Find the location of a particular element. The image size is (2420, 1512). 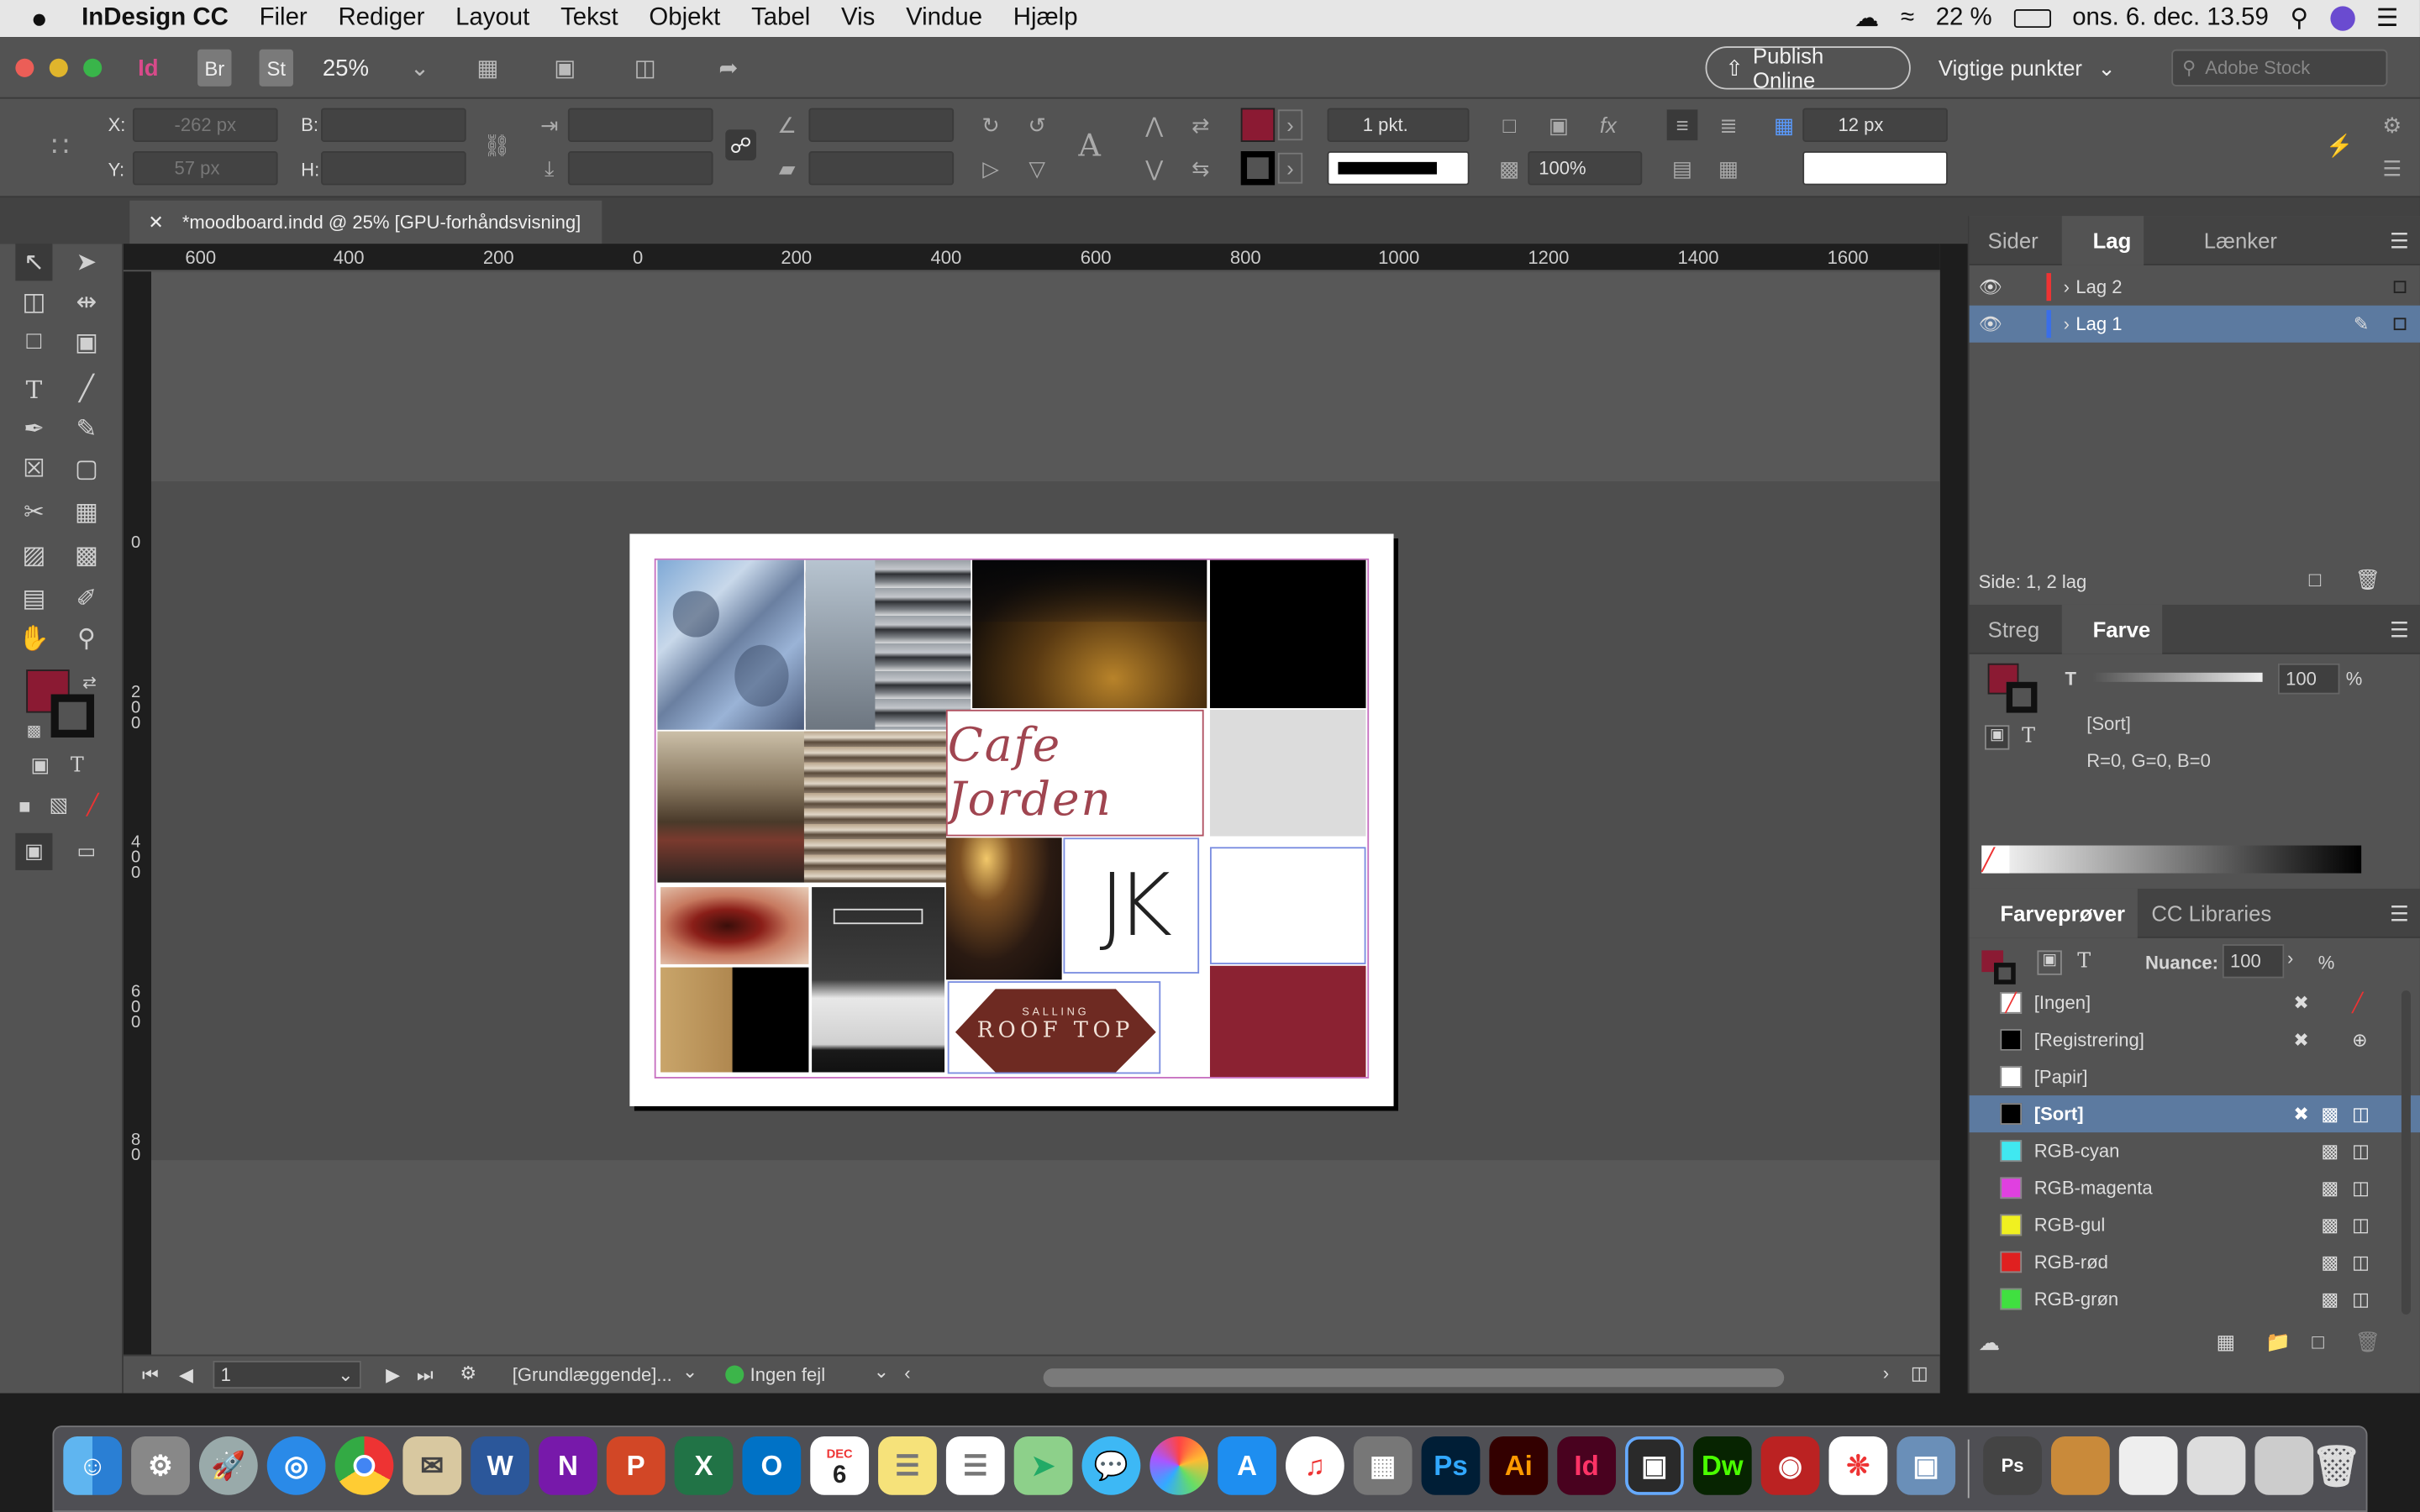

image-coffee-cup is located at coordinates (734, 925).